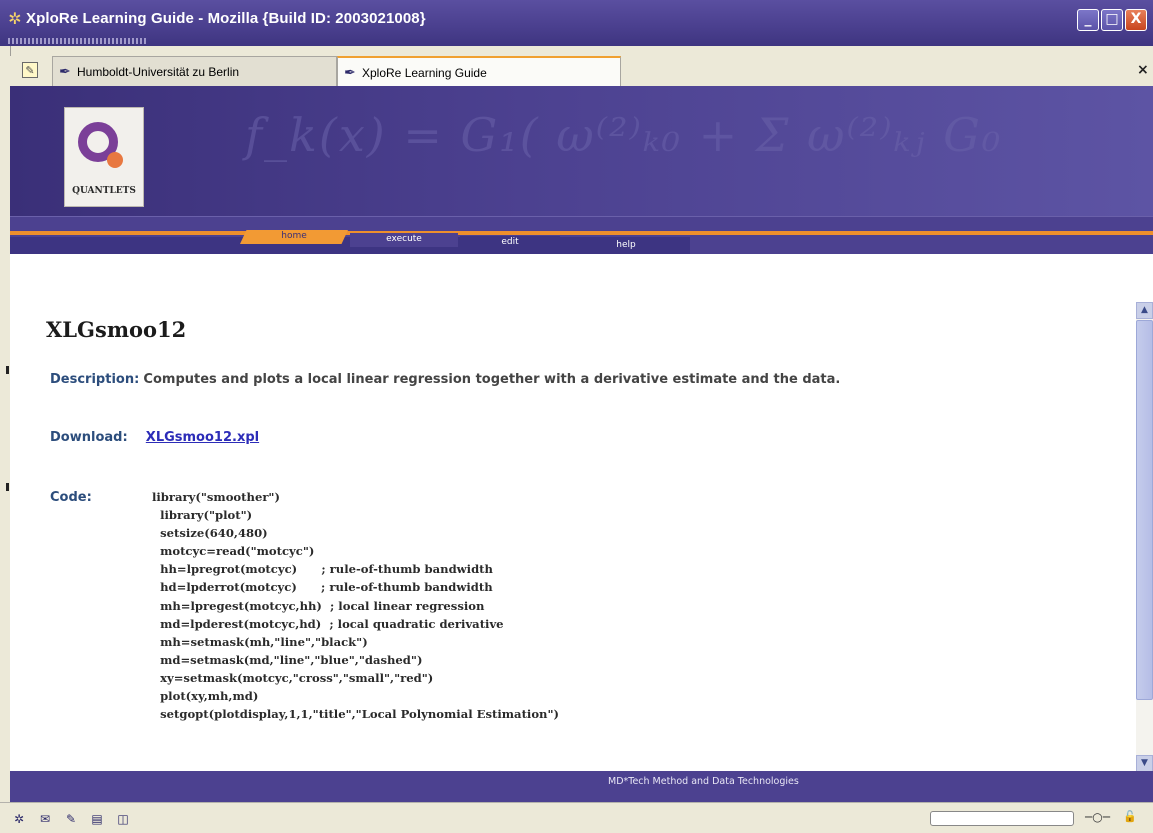 The height and width of the screenshot is (833, 1153). Describe the element at coordinates (158, 72) in the screenshot. I see `tab-label: Humboldt-Universität zu Berlin` at that location.